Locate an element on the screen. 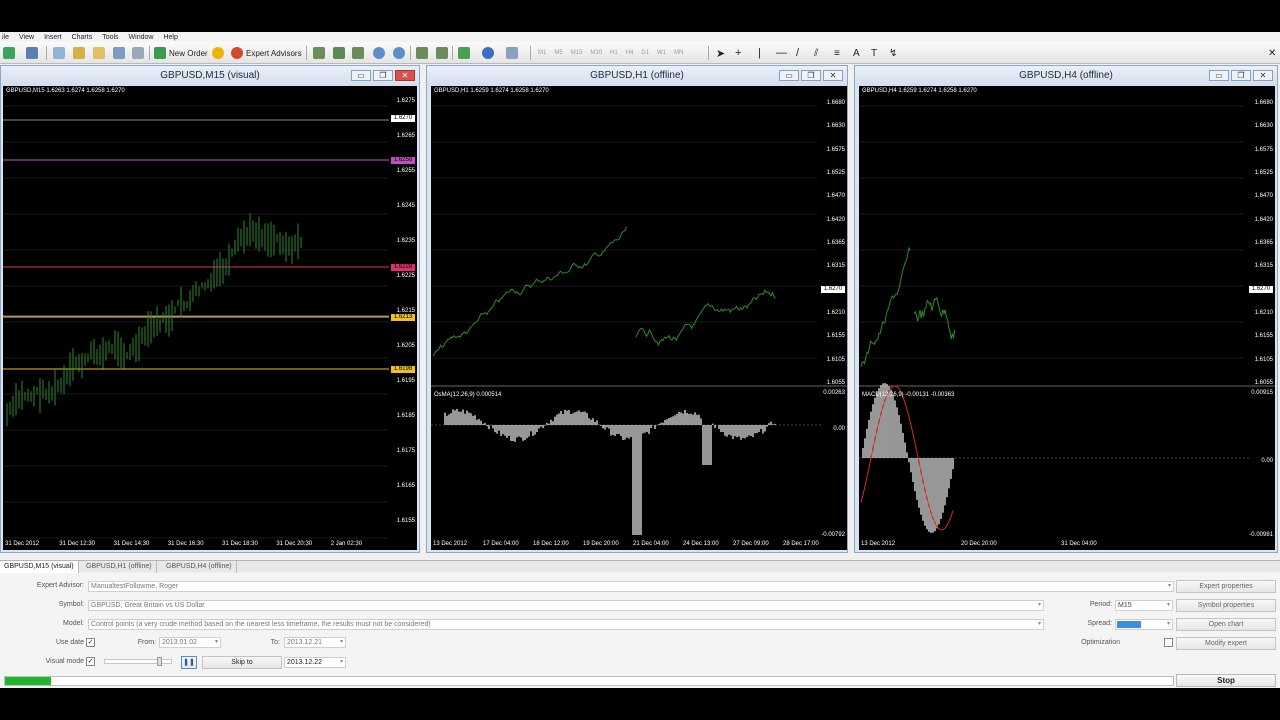 The image size is (1280, 720). time-axis: 13 Dec 2012 20 Dec 20:00 31 Dec 04:00 is located at coordinates (1067, 545).